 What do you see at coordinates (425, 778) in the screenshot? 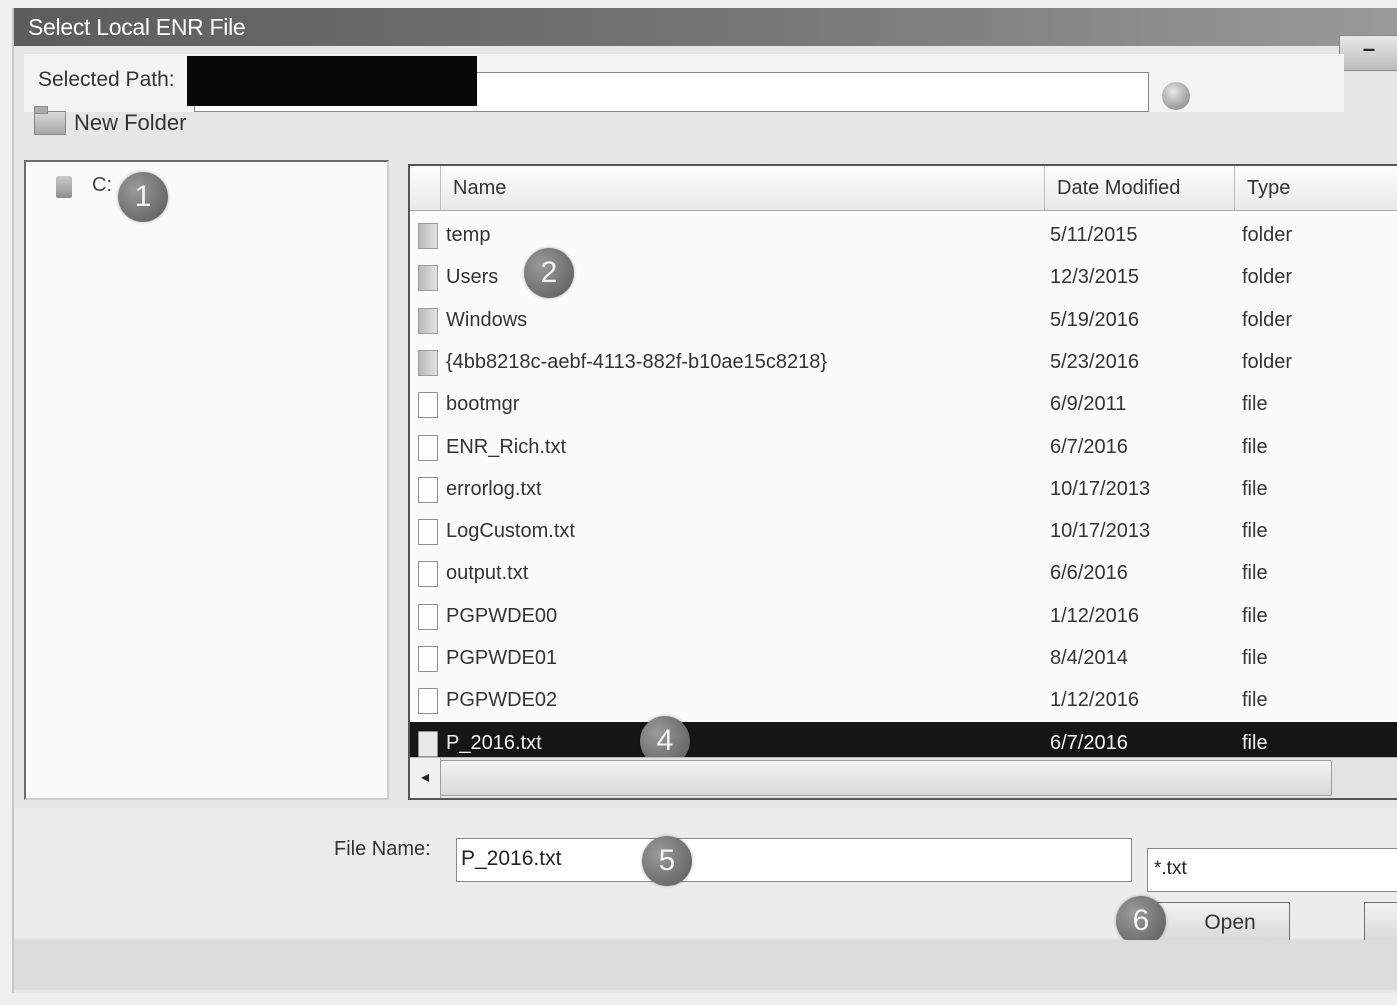
I see `scroll-left-arrow-icon: ◂` at bounding box center [425, 778].